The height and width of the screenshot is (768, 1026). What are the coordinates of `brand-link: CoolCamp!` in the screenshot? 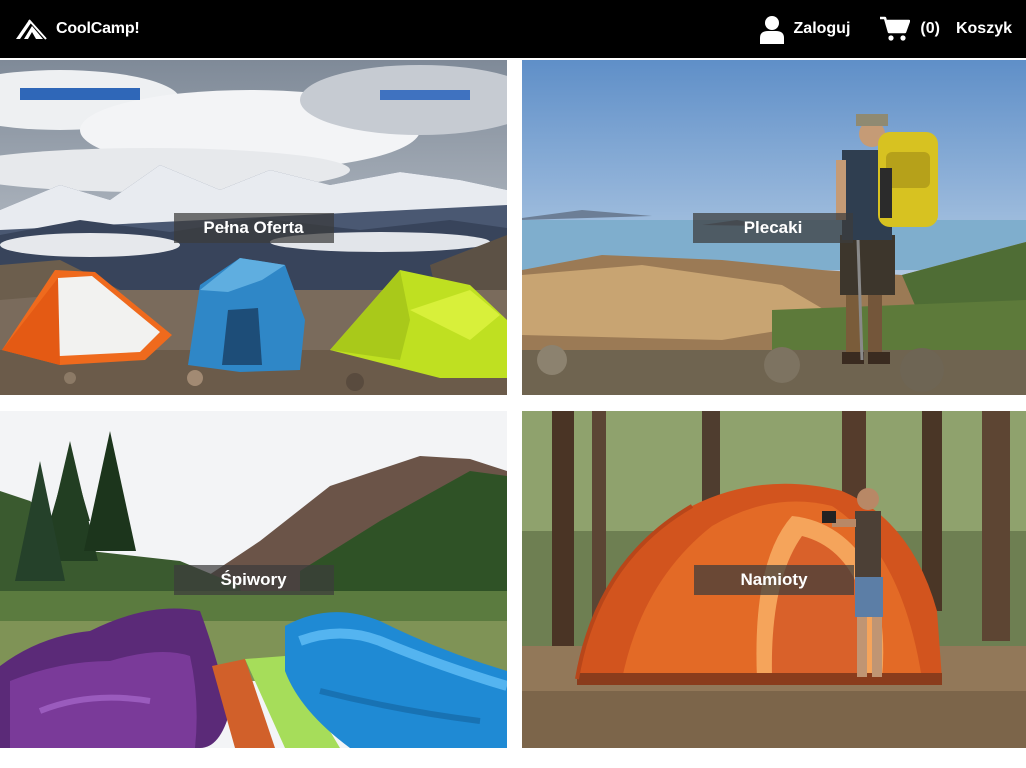 It's located at (77, 29).